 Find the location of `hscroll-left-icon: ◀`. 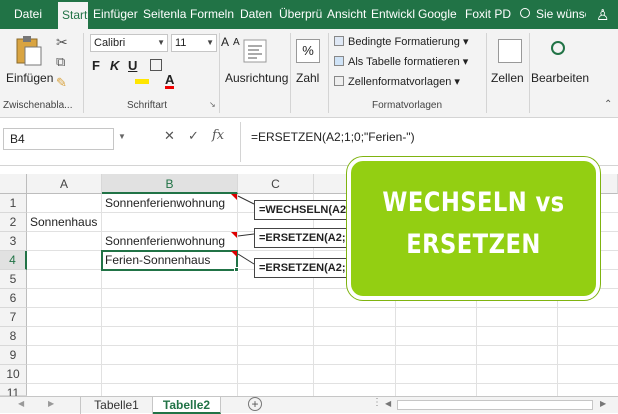

hscroll-left-icon: ◀ is located at coordinates (388, 403).